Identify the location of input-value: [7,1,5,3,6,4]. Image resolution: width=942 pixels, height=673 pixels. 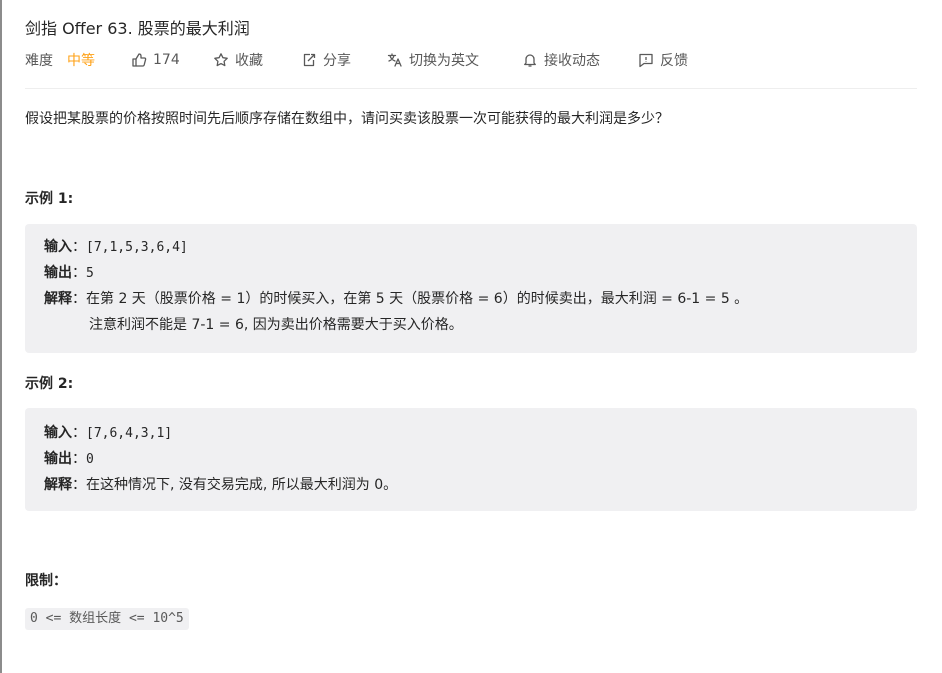
(137, 247).